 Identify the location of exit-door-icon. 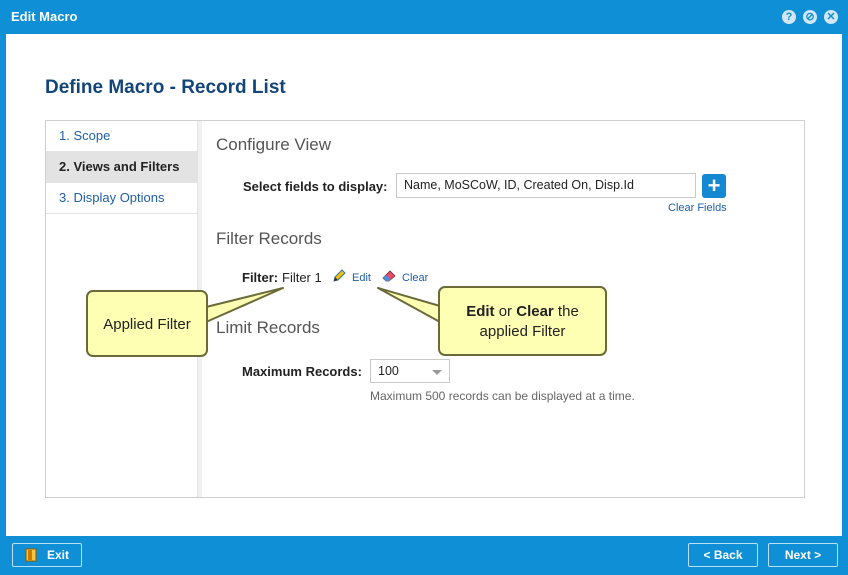
(31, 555).